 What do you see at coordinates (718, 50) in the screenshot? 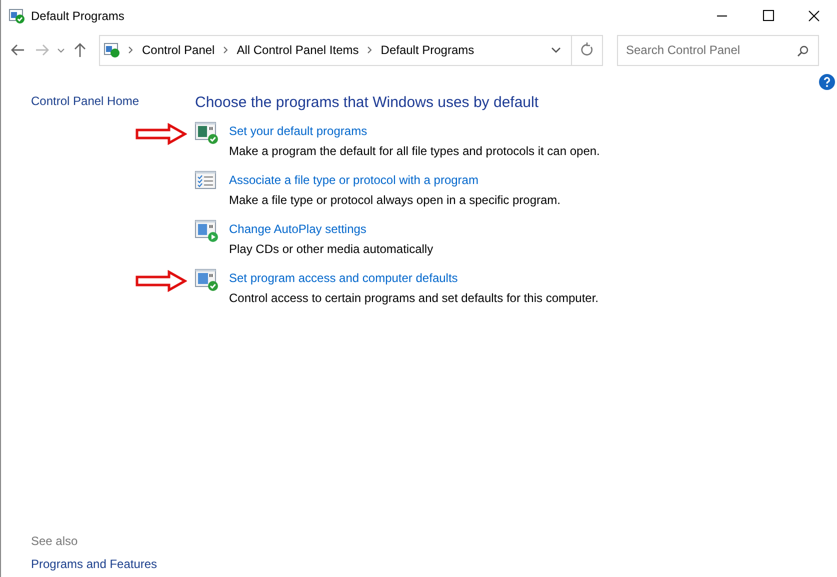
I see `search-field: Search Control Panel` at bounding box center [718, 50].